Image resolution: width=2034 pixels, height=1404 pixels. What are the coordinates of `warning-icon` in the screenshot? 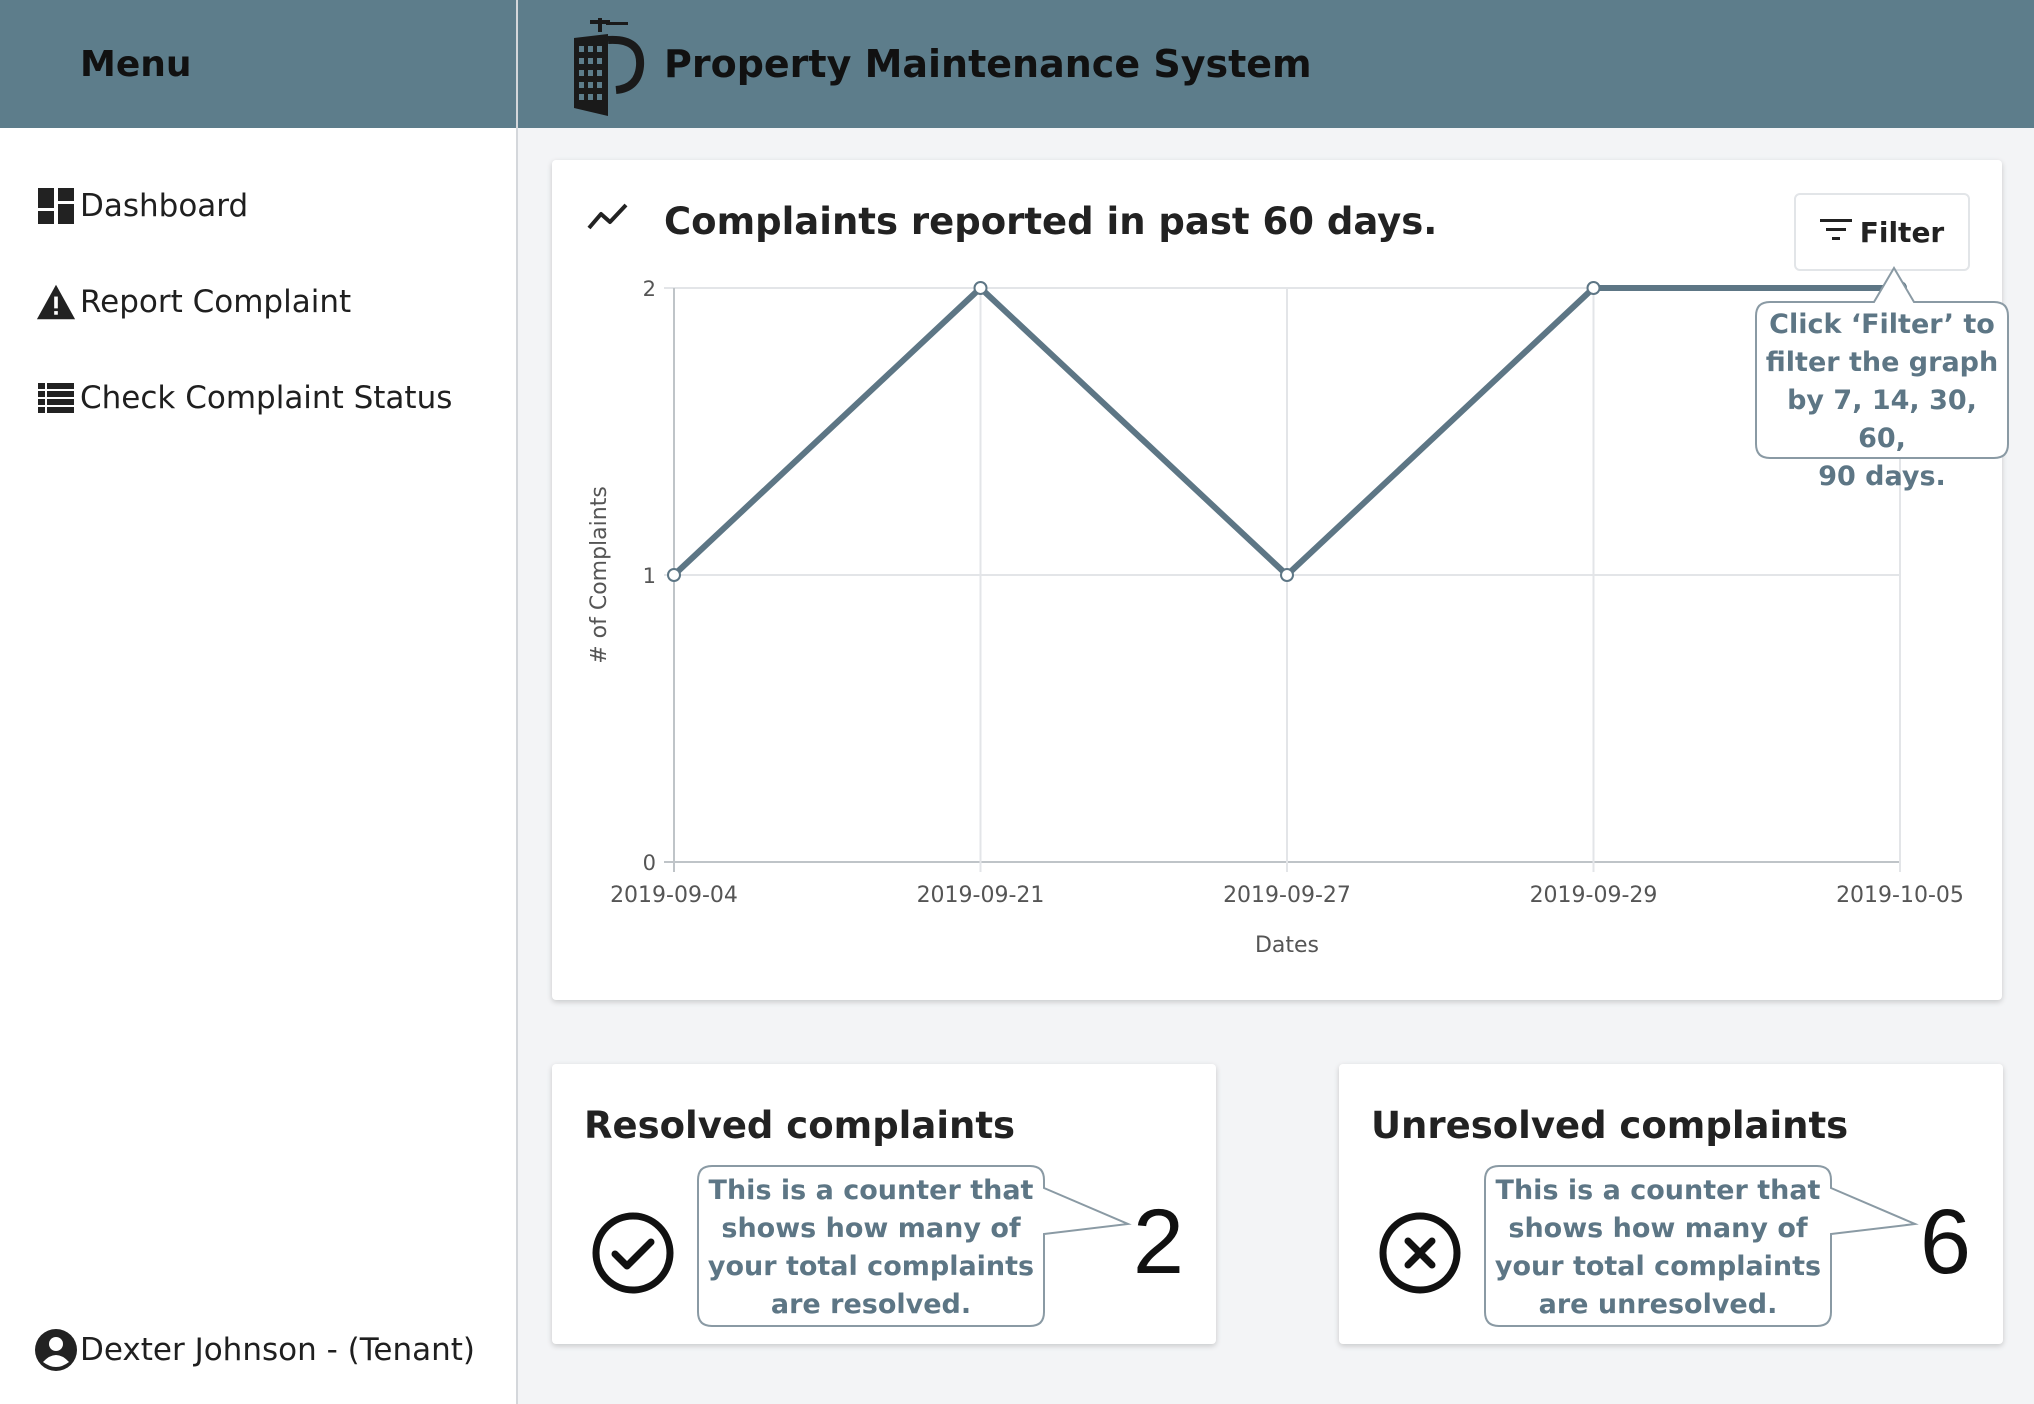 It's located at (56, 302).